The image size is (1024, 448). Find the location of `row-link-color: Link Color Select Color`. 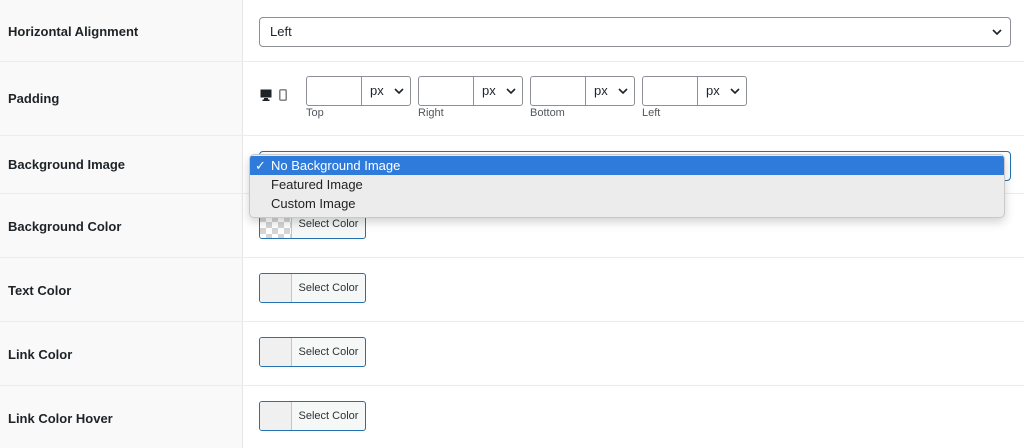

row-link-color: Link Color Select Color is located at coordinates (512, 354).